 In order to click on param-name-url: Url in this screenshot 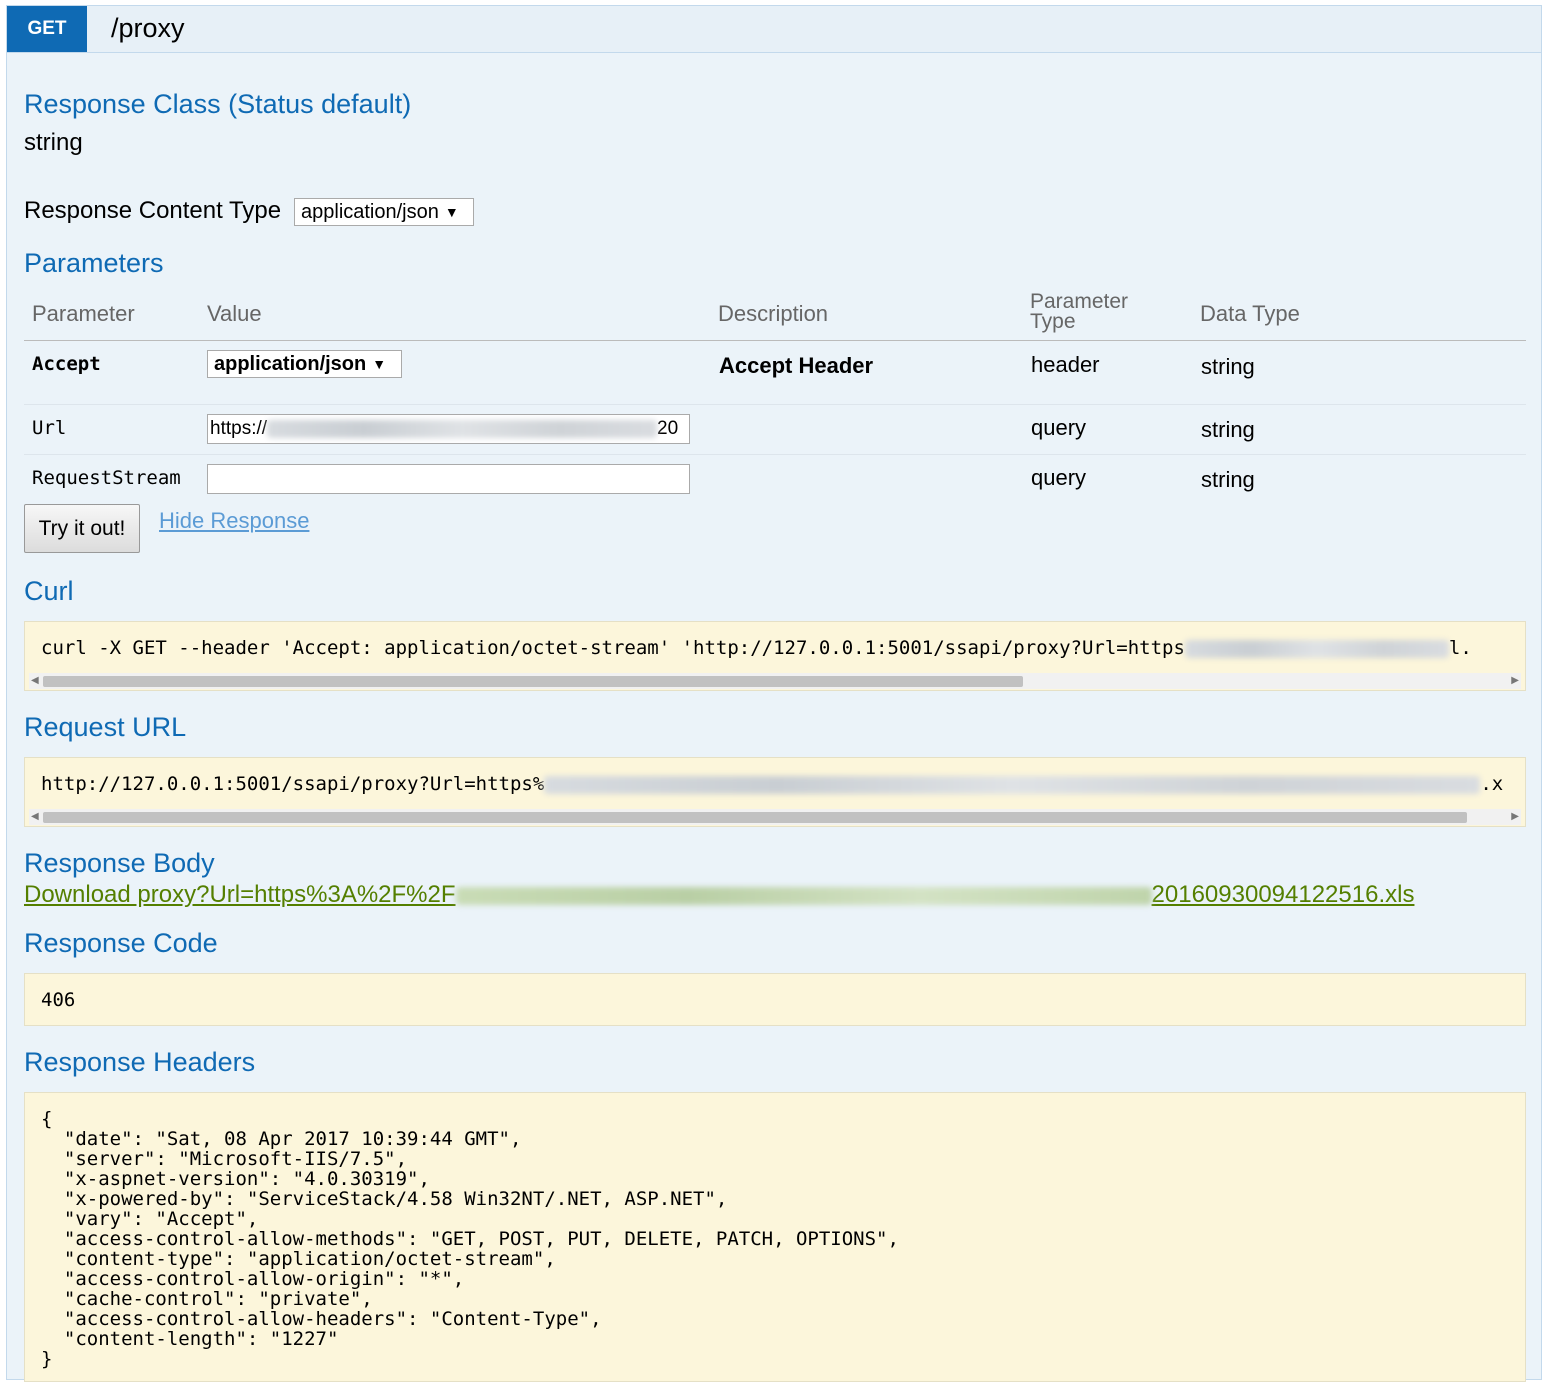, I will do `click(49, 428)`.